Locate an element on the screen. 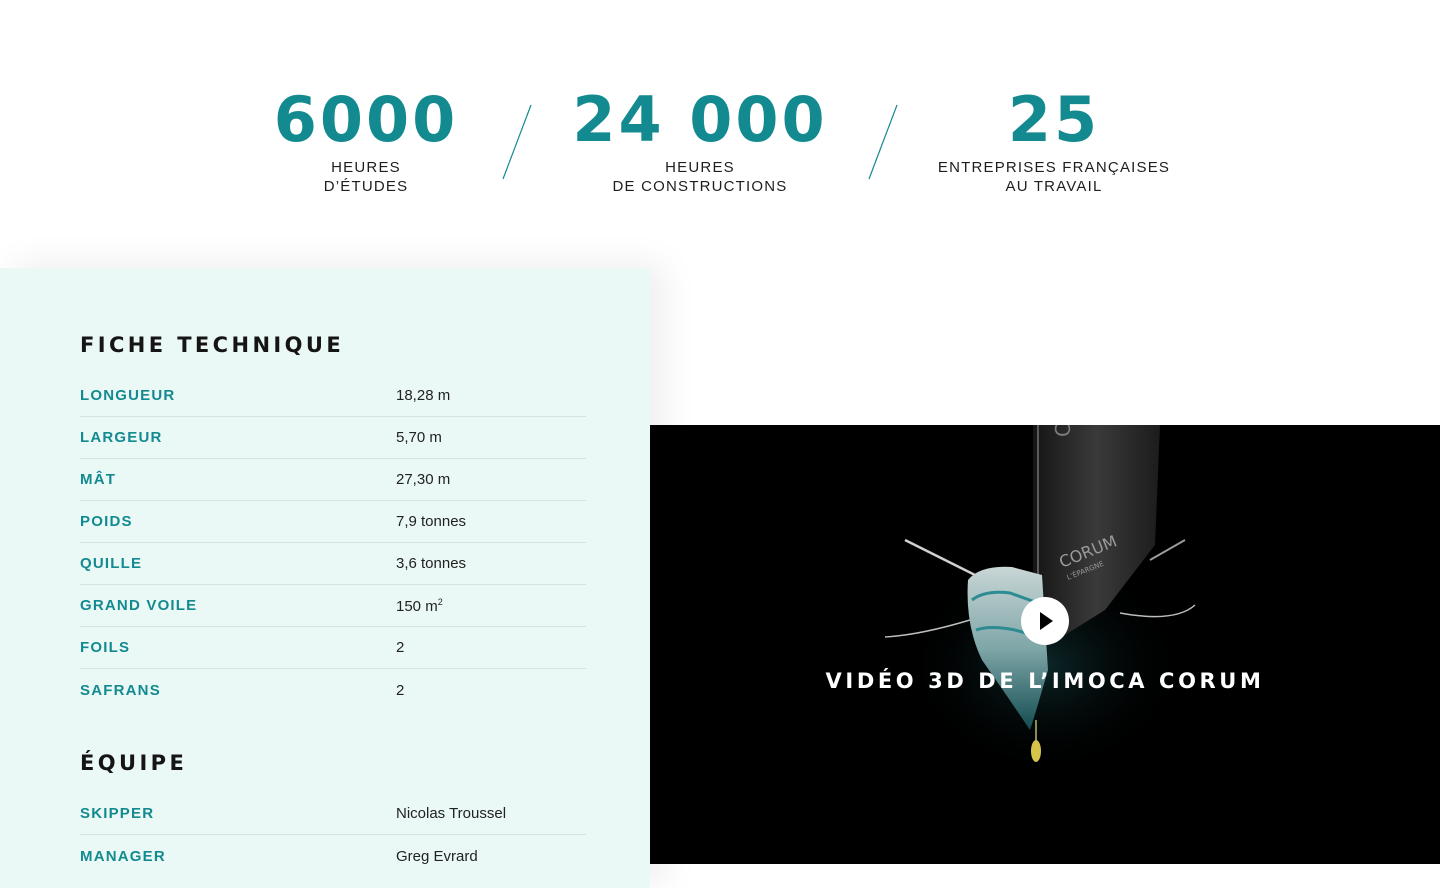 The height and width of the screenshot is (888, 1440). spec-key: GRAND VOILE is located at coordinates (139, 605).